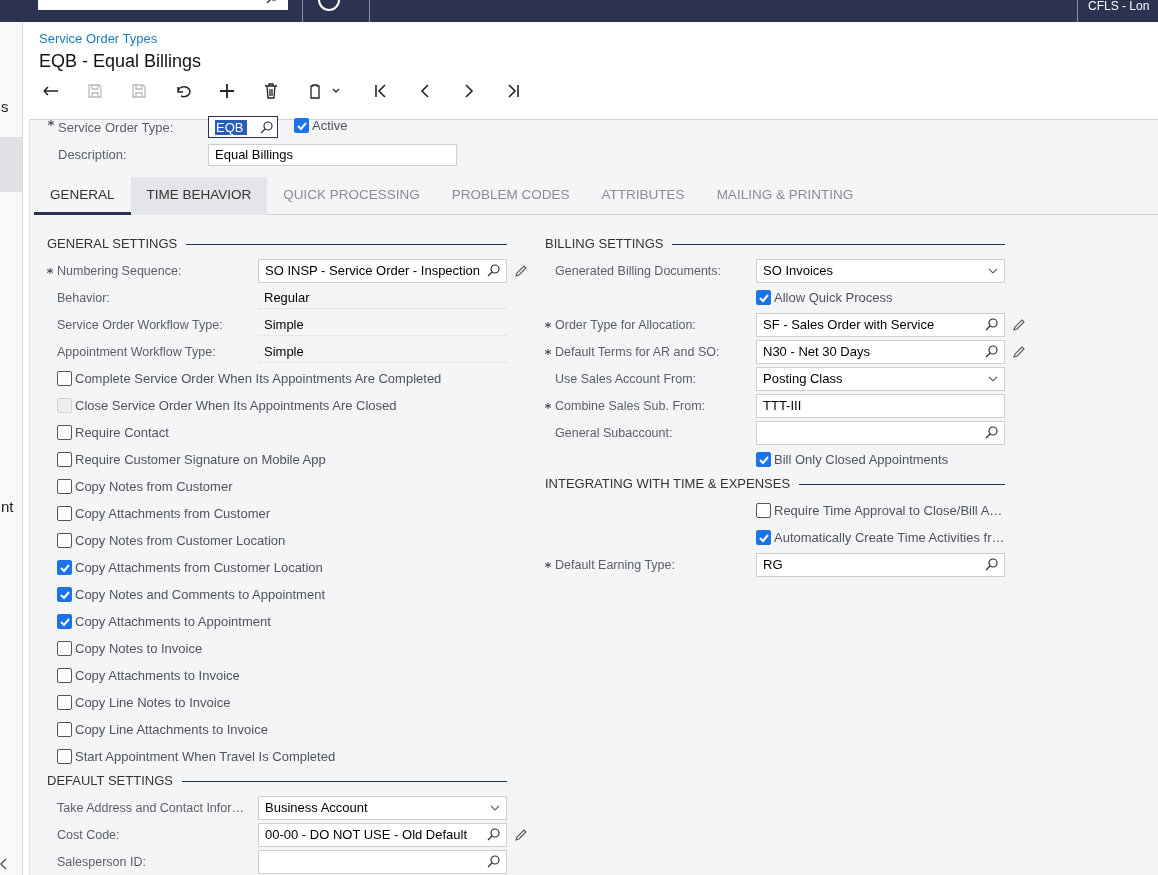  Describe the element at coordinates (163, 5) in the screenshot. I see `search-field` at that location.